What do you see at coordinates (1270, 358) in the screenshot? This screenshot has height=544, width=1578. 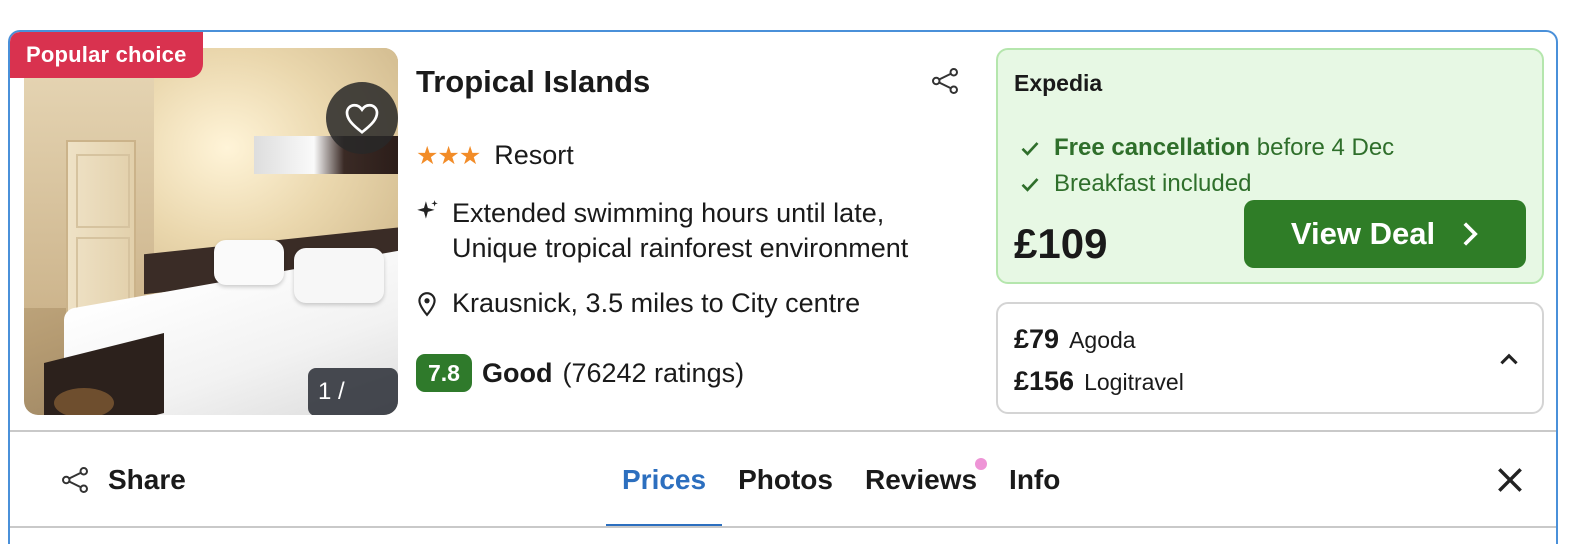 I see `other-offers: £79 Agoda £156 Logitravel` at bounding box center [1270, 358].